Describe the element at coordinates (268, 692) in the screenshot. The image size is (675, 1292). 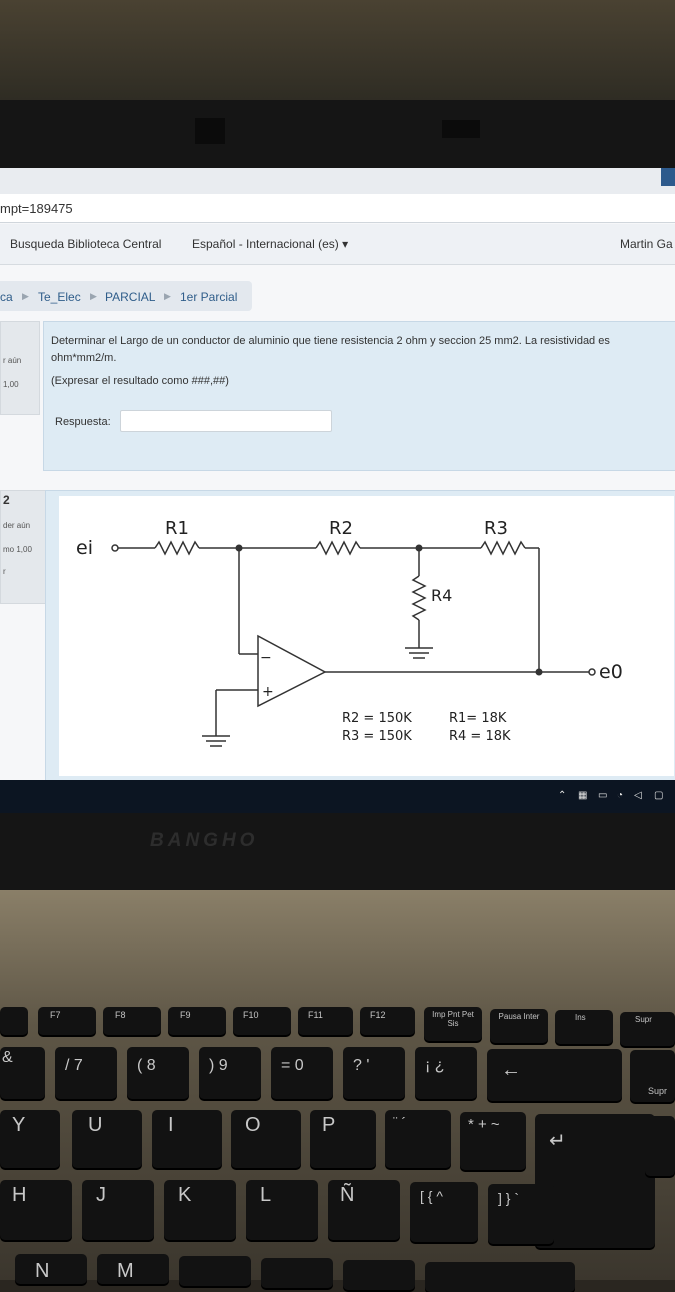
I see `noninverting-input-sign: +` at that location.